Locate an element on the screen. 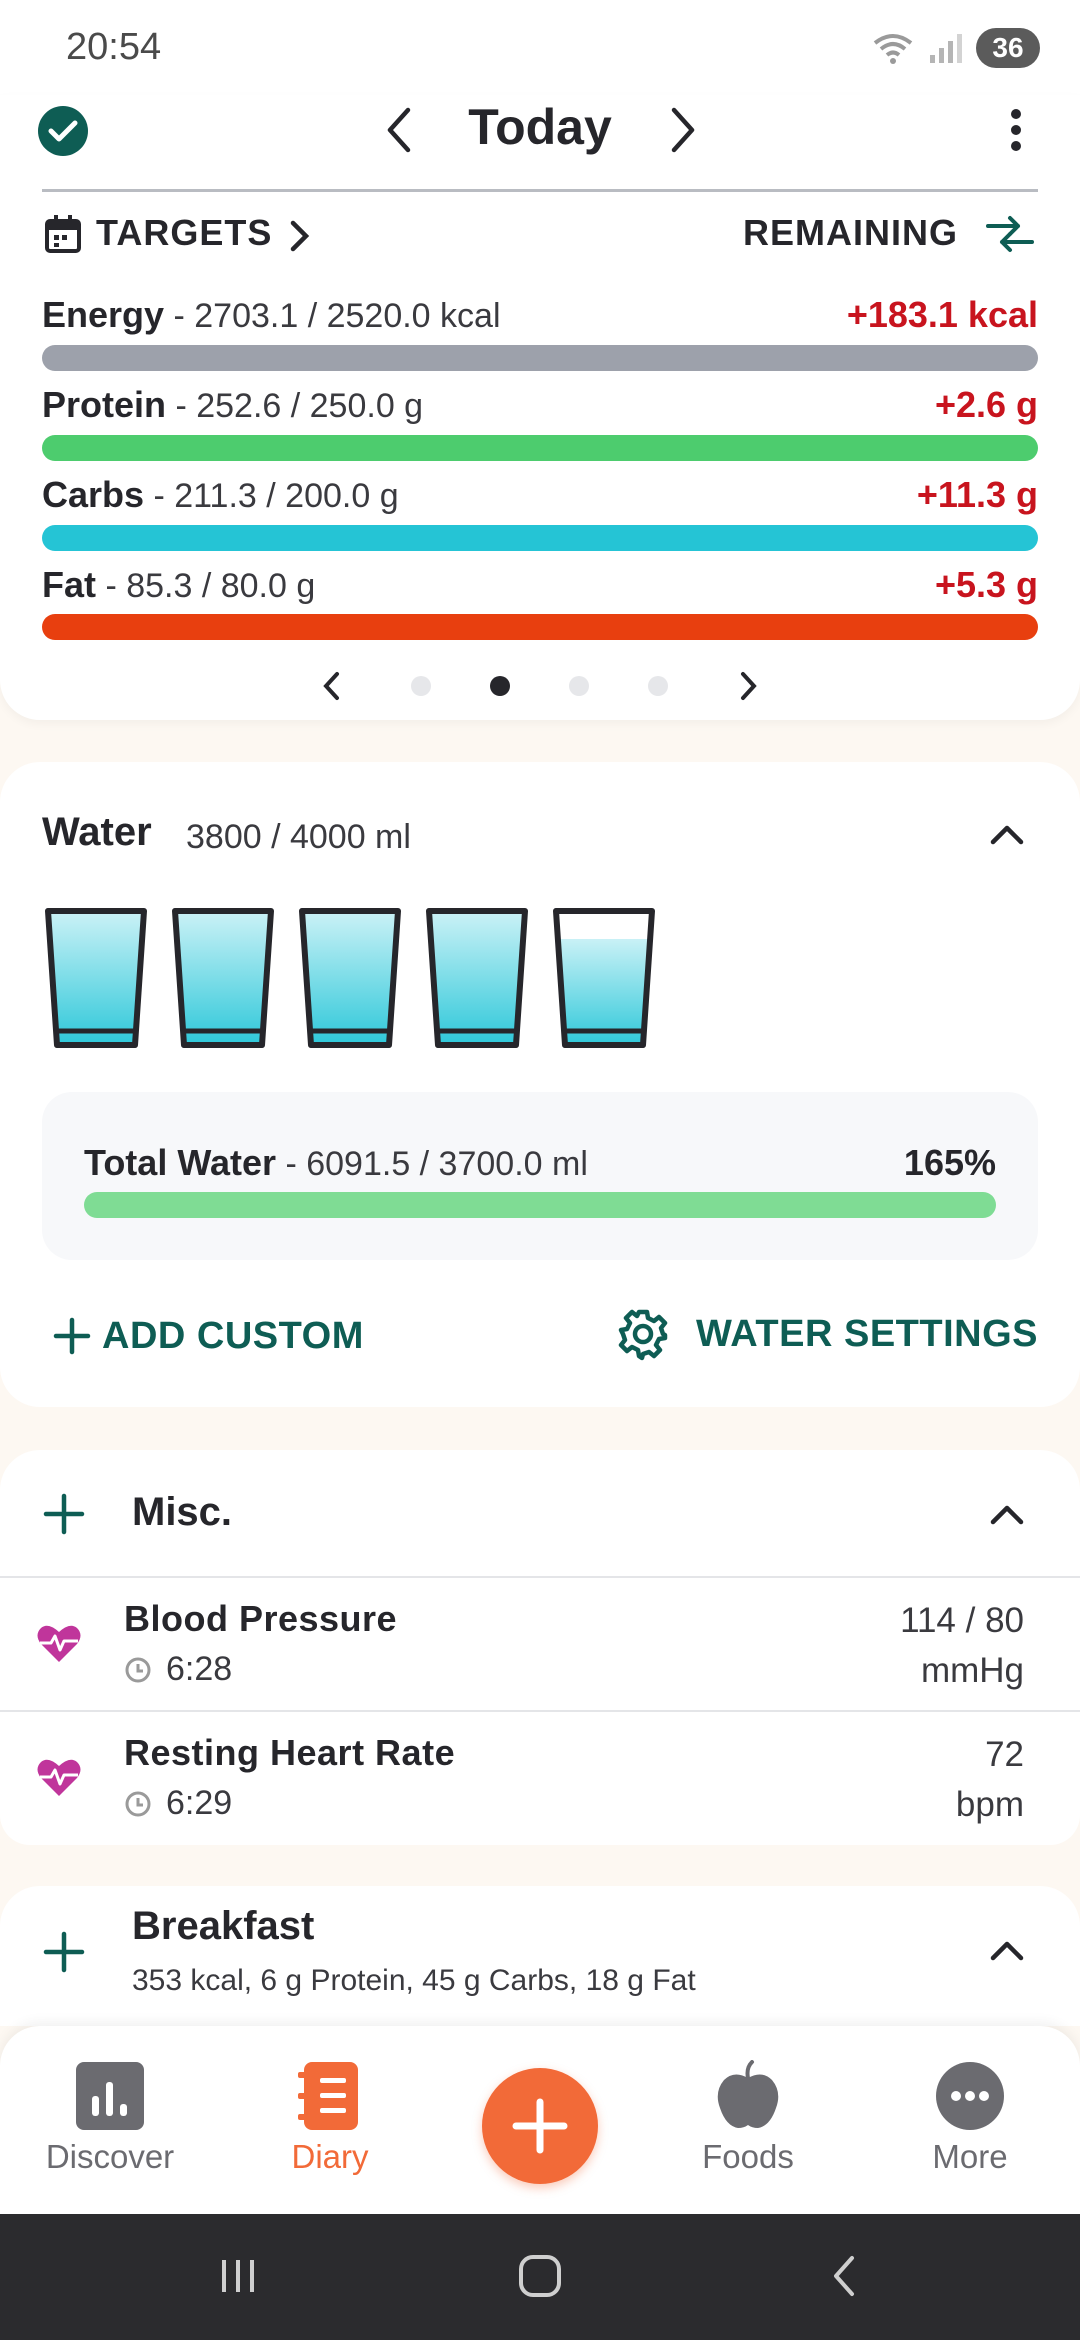  add-misc-icon is located at coordinates (64, 1514).